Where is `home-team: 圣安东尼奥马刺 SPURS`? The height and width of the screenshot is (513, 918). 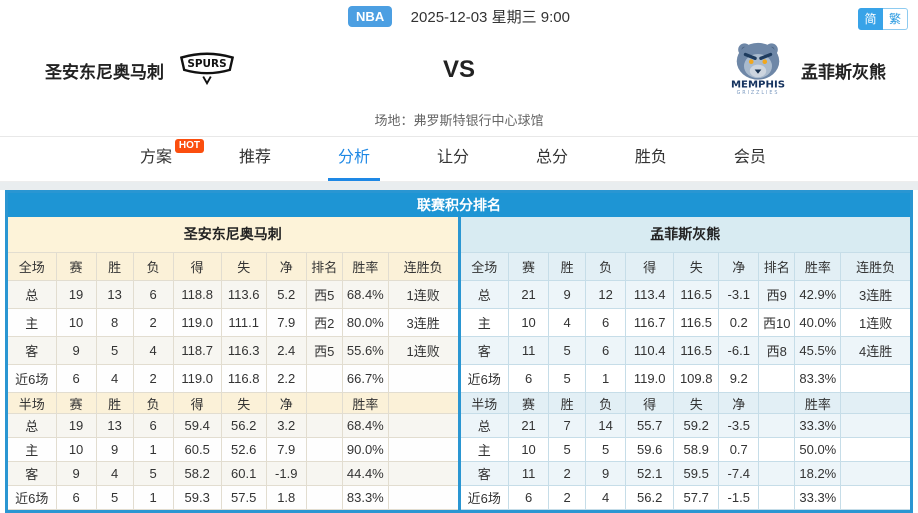
home-team: 圣安东尼奥马刺 SPURS is located at coordinates (180, 70).